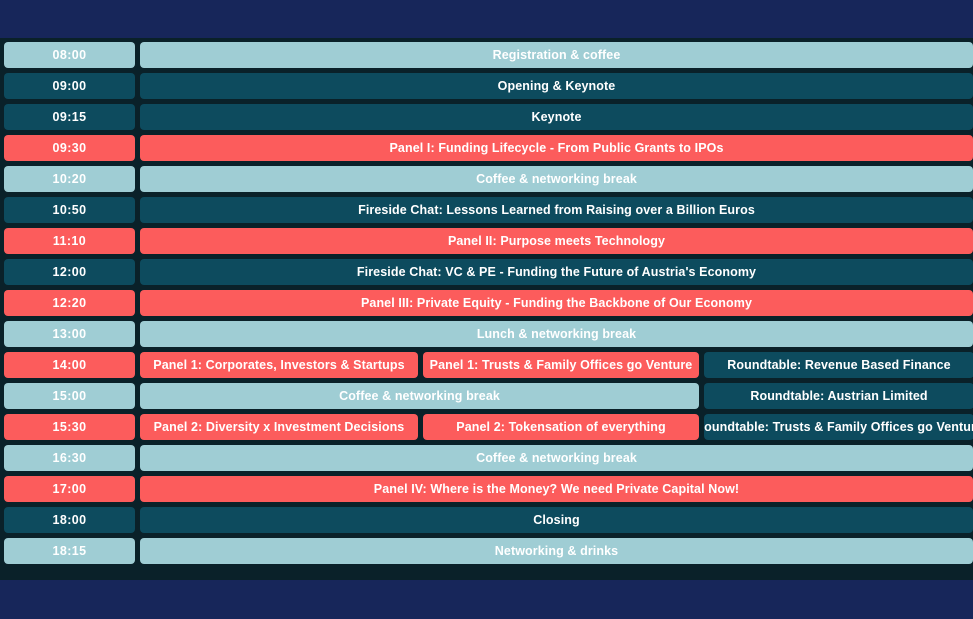 The width and height of the screenshot is (973, 619). I want to click on event-card: Keynote, so click(556, 117).